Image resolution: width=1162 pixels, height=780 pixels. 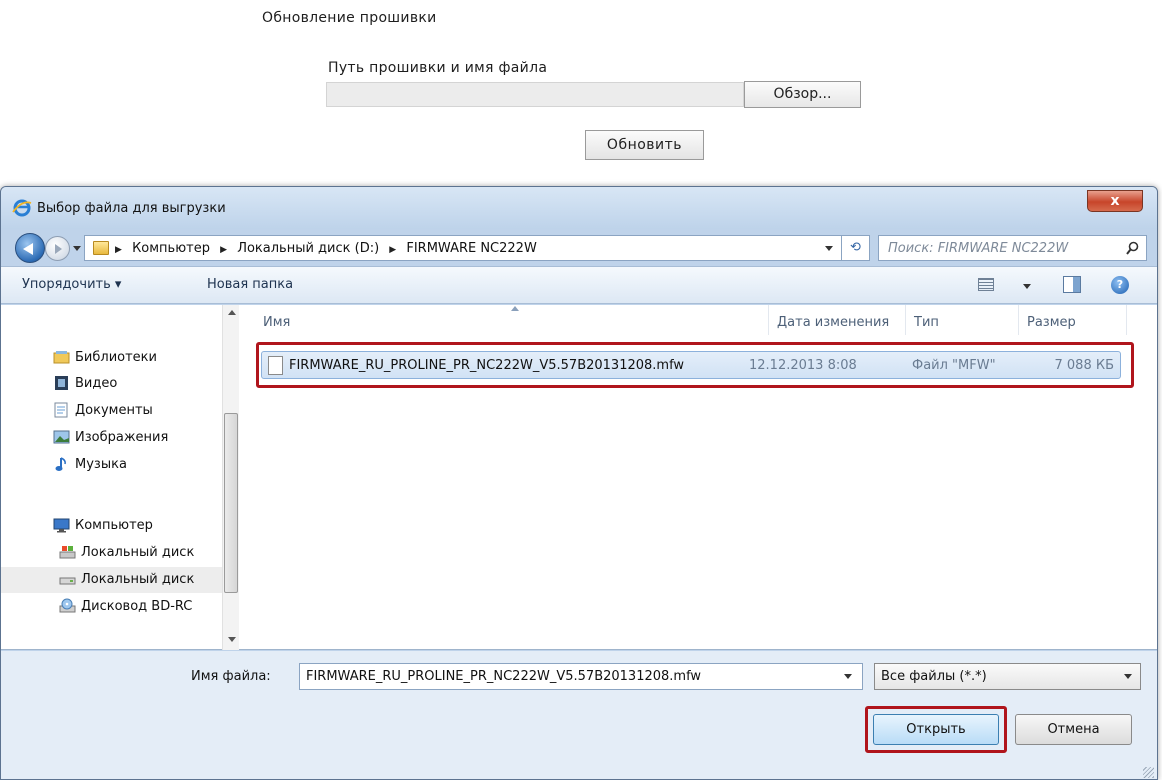 I want to click on new-folder-button: Новая папка, so click(x=250, y=284).